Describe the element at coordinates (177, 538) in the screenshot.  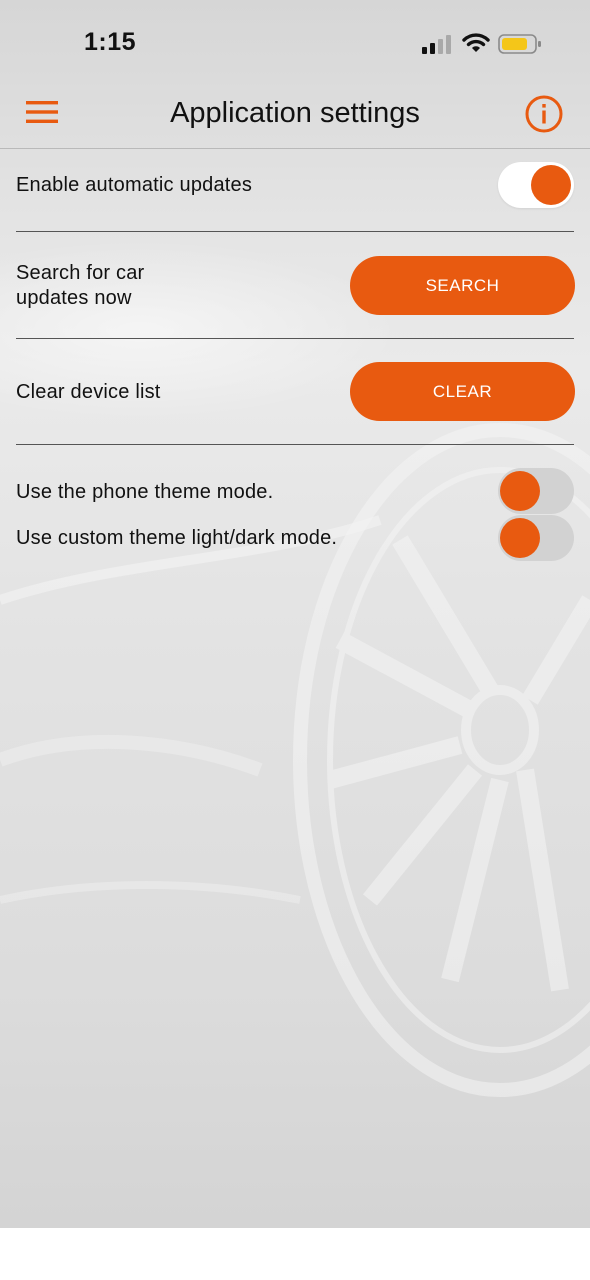
I see `custom-theme-label: Use custom theme light/dark mode.` at that location.